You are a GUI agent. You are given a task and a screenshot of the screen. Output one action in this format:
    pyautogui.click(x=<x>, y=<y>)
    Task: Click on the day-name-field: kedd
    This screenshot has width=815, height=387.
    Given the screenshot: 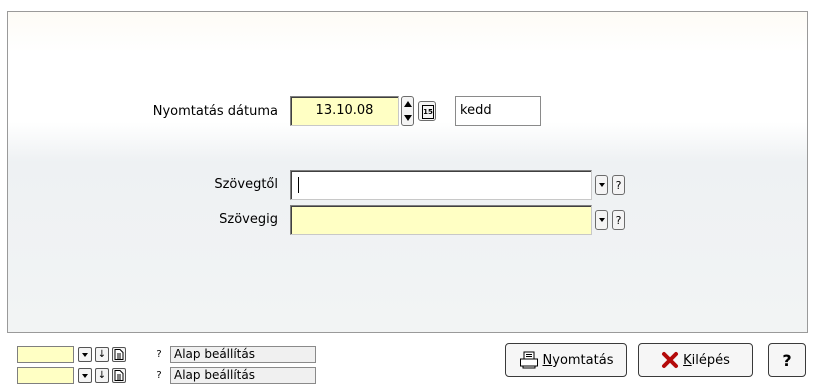 What is the action you would take?
    pyautogui.click(x=498, y=111)
    